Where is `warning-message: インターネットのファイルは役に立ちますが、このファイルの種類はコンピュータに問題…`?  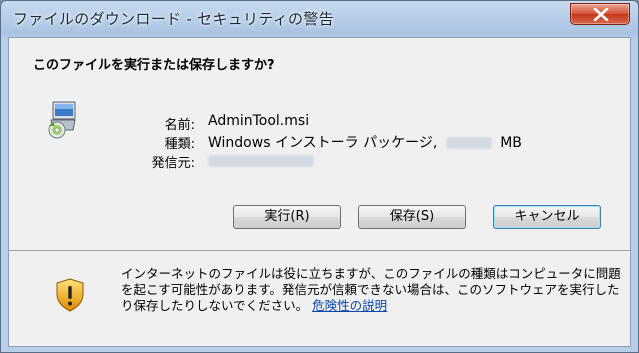 warning-message: インターネットのファイルは役に立ちますが、このファイルの種類はコンピュータに問題… is located at coordinates (371, 290).